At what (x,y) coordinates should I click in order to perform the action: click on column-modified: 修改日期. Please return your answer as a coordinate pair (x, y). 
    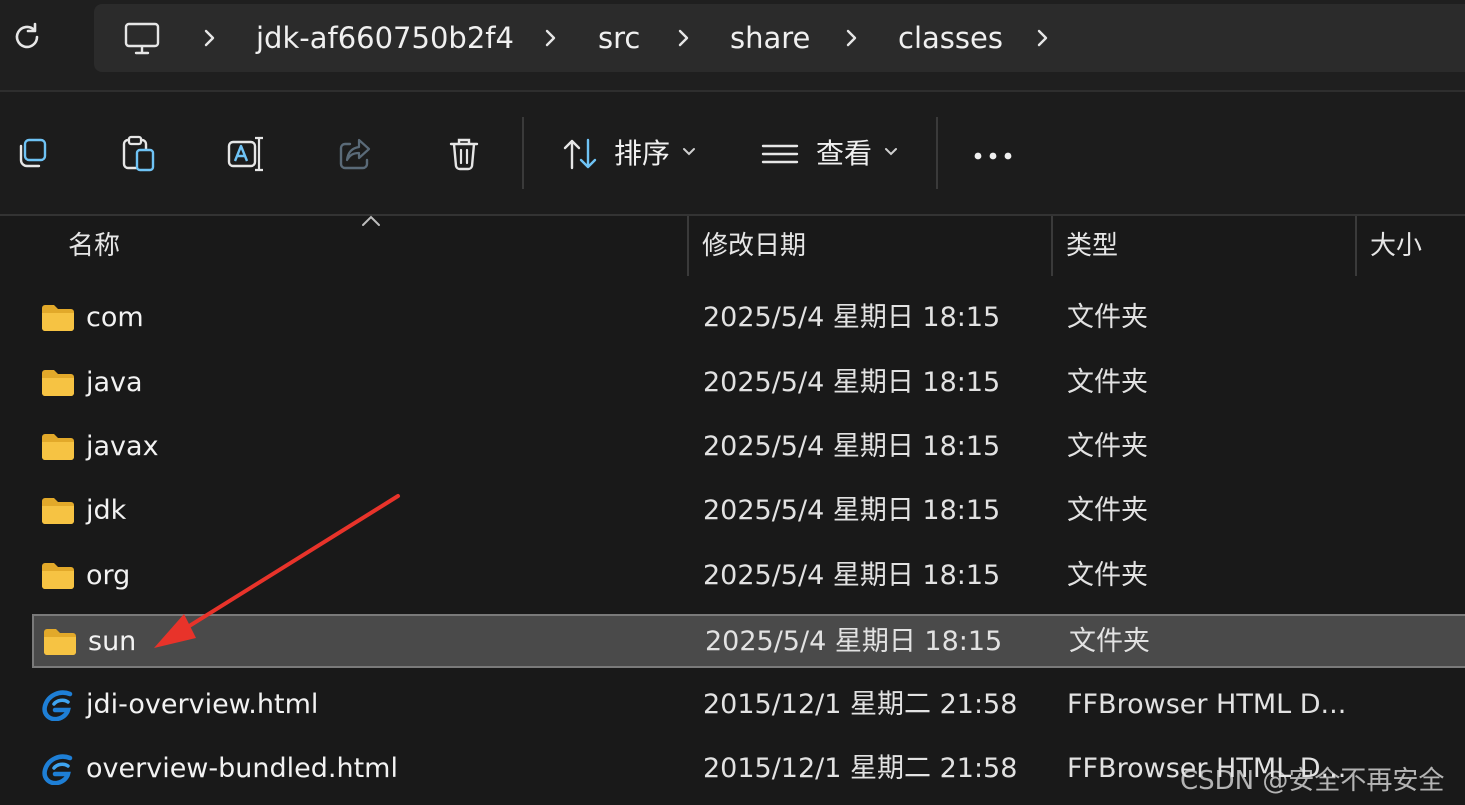
    Looking at the image, I should click on (754, 246).